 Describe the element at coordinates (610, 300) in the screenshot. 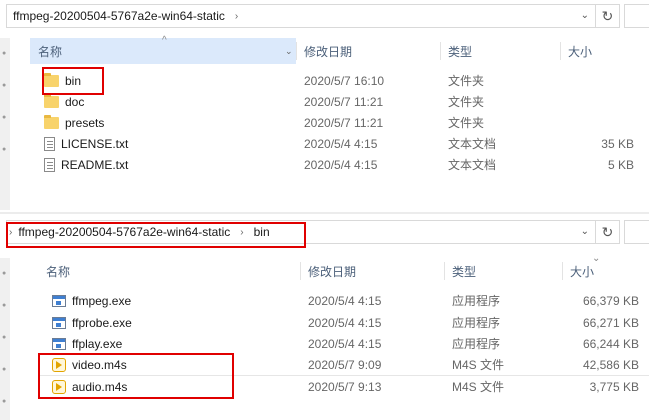

I see `file-size: 66,379 KB` at that location.